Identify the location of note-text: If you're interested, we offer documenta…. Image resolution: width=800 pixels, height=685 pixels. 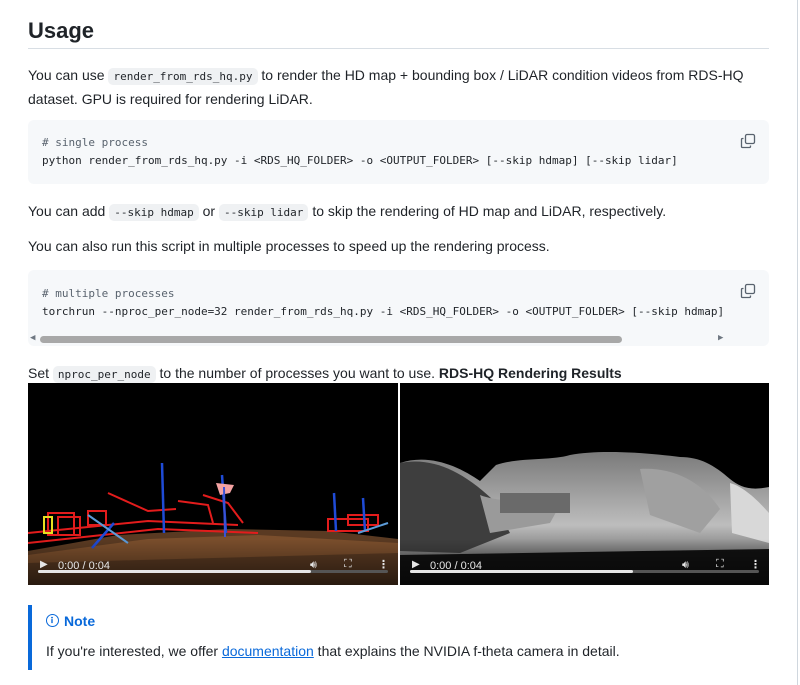
(333, 651).